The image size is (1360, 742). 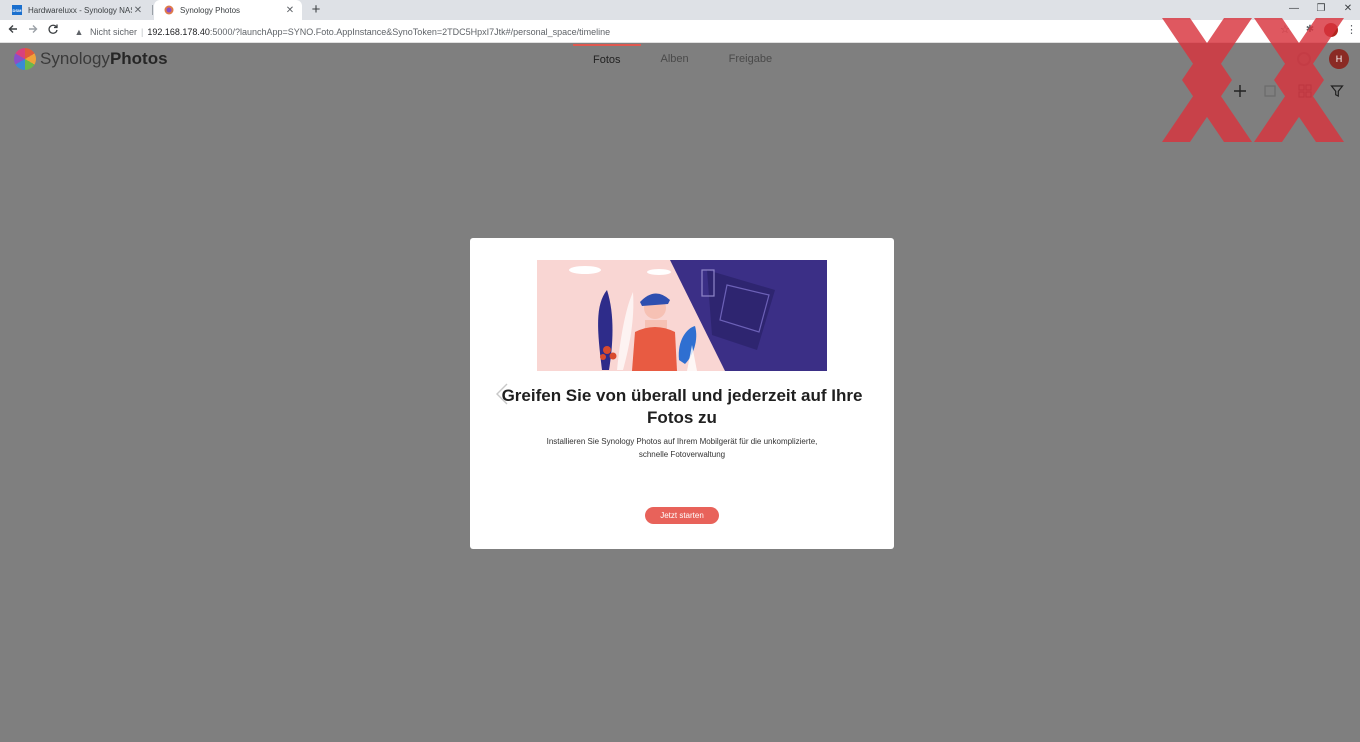 What do you see at coordinates (1253, 80) in the screenshot?
I see `watermark-logo` at bounding box center [1253, 80].